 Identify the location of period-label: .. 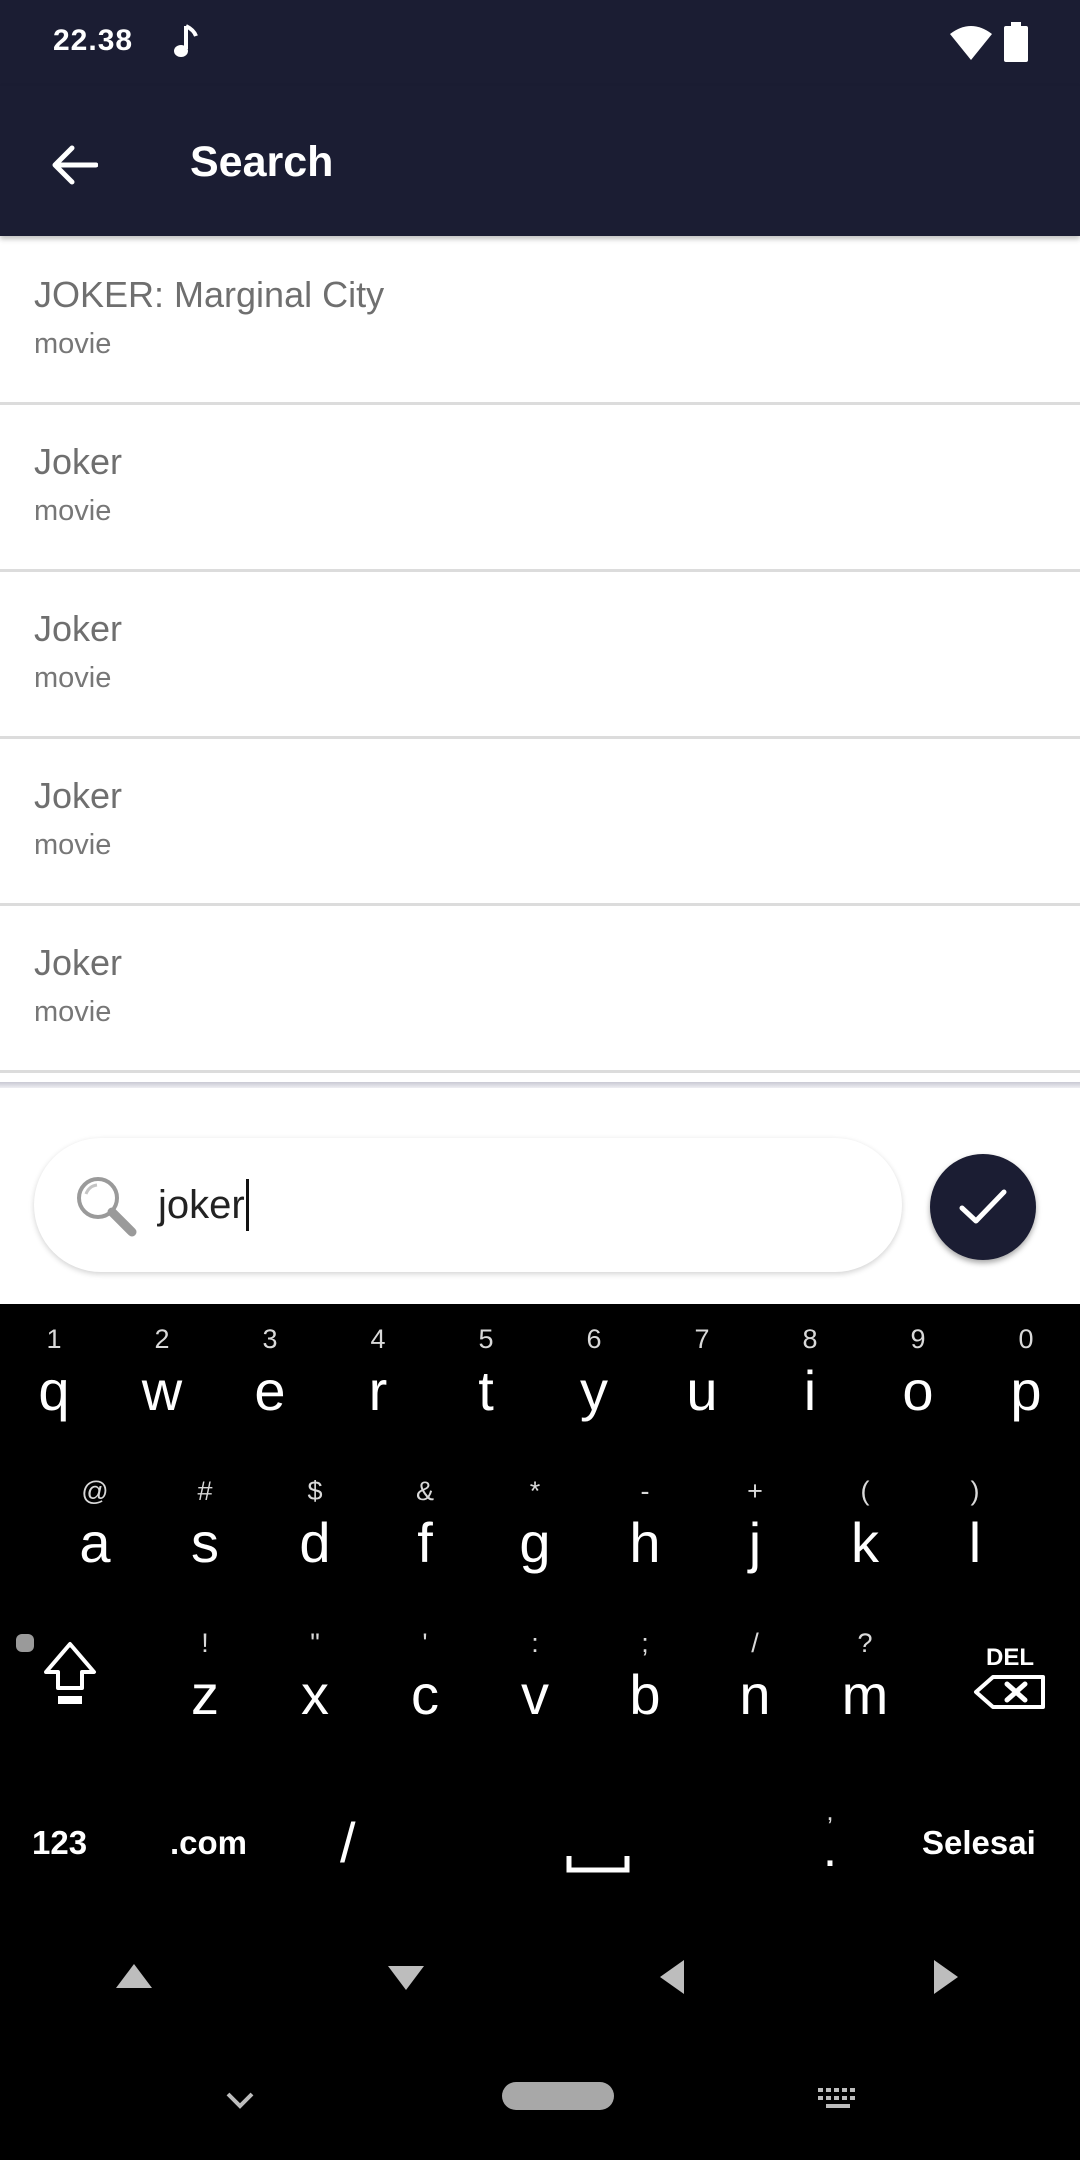
(830, 1849).